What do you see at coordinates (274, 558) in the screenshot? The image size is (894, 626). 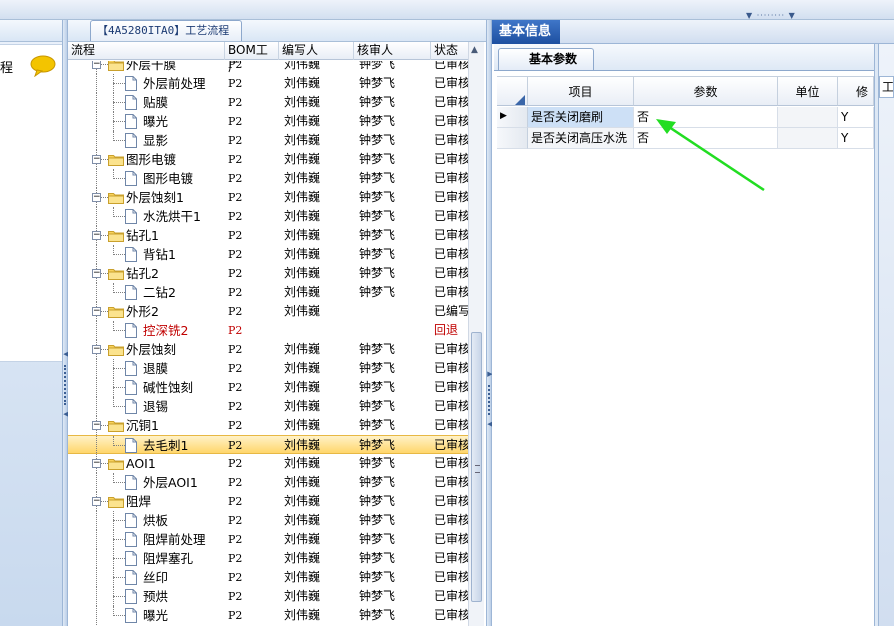 I see `tree-step-row: 阻焊塞孔 P2 刘伟巍 钟梦飞 已审核` at bounding box center [274, 558].